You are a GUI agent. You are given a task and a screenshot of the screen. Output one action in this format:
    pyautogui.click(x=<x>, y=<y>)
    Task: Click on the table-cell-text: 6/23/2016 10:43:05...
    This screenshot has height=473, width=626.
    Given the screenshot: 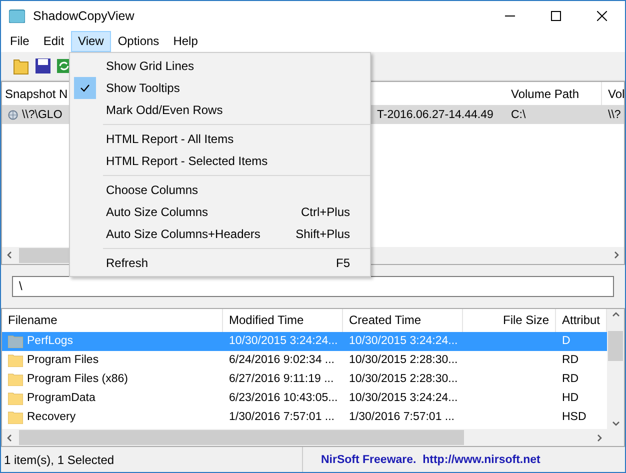 What is the action you would take?
    pyautogui.click(x=283, y=398)
    